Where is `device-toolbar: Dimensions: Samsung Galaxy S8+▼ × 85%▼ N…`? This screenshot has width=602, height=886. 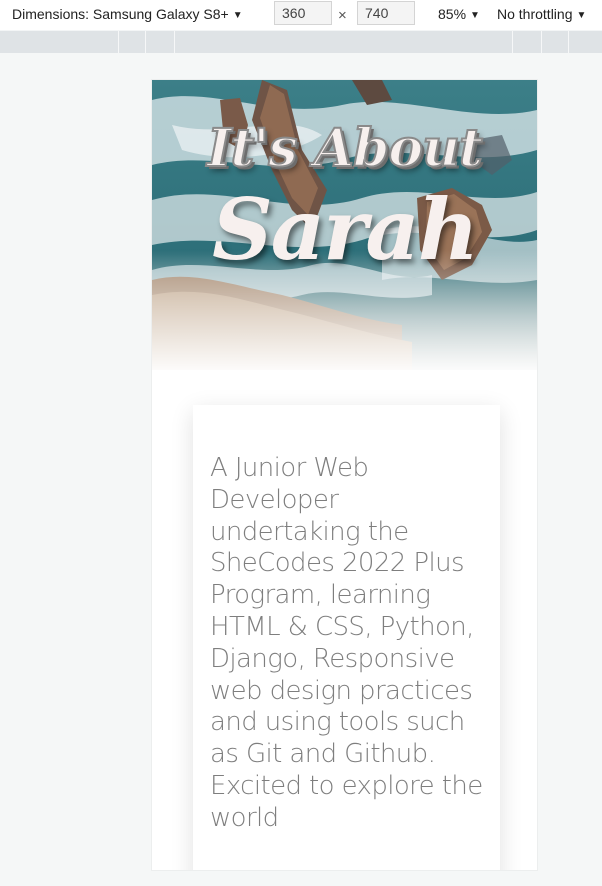
device-toolbar: Dimensions: Samsung Galaxy S8+▼ × 85%▼ N… is located at coordinates (301, 15).